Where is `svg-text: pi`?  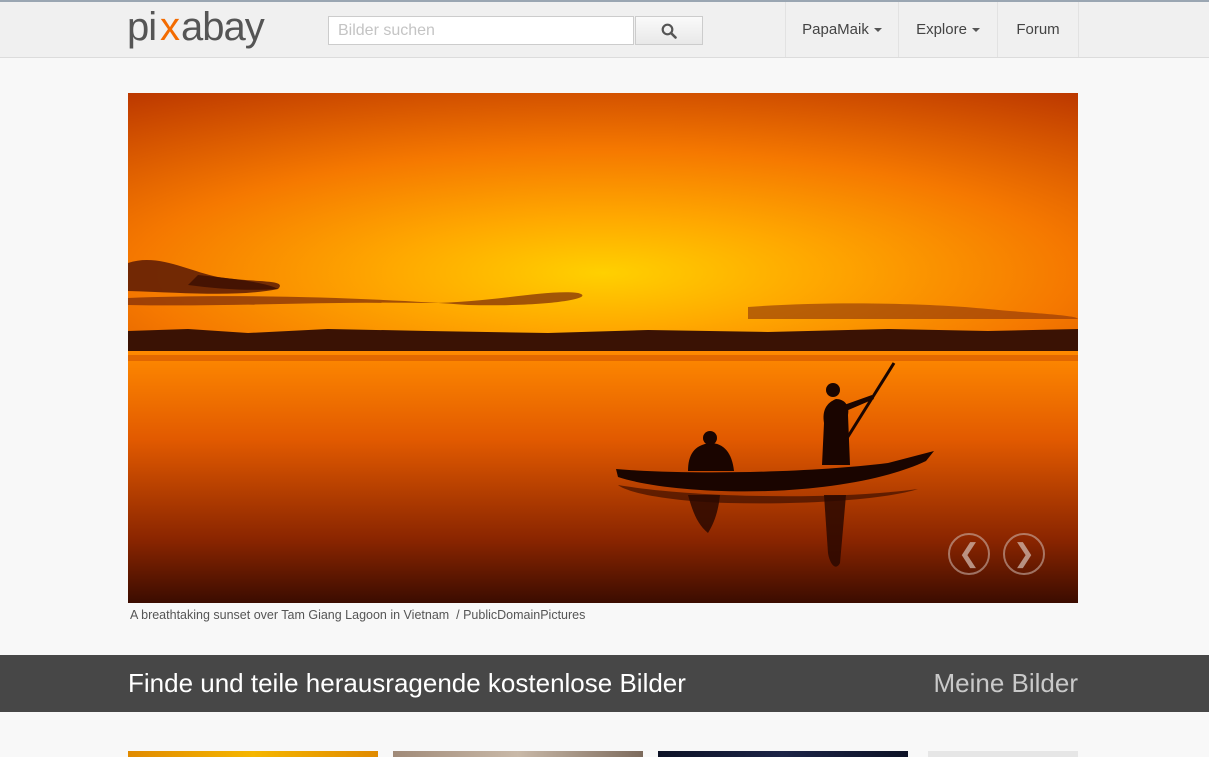
svg-text: pi is located at coordinates (141, 28).